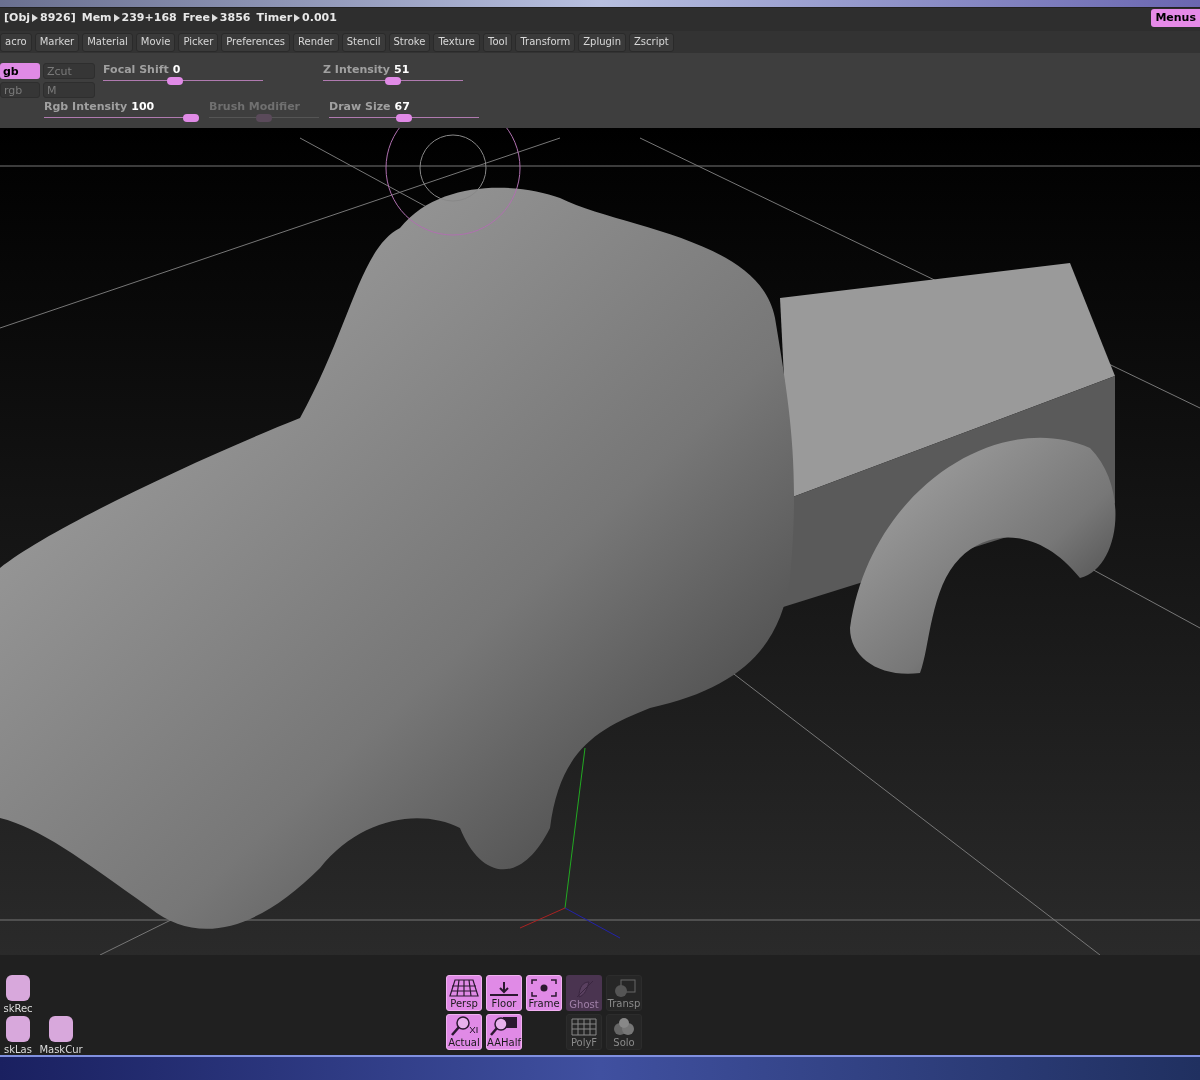  I want to click on slider-label: Rgb Intensity, so click(86, 106).